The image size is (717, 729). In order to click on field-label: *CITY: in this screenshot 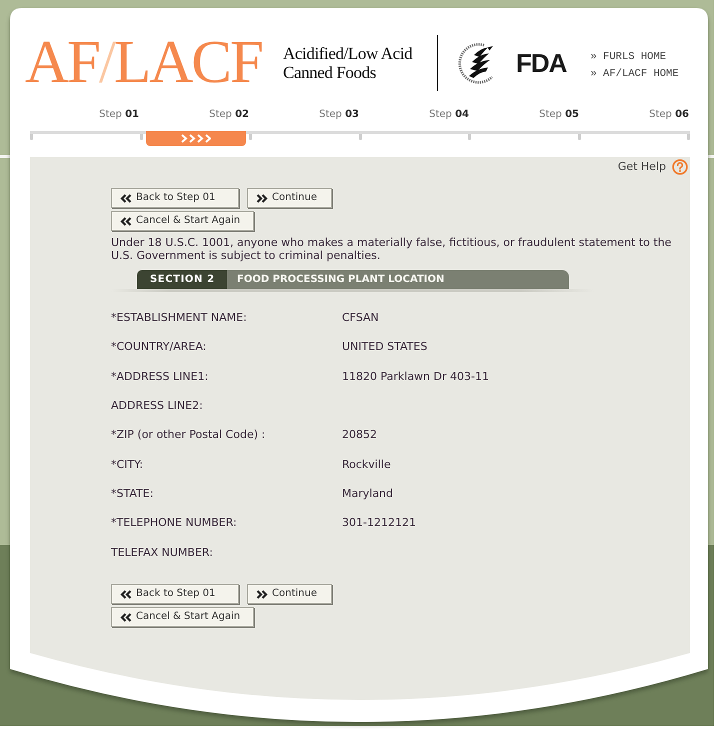, I will do `click(127, 465)`.